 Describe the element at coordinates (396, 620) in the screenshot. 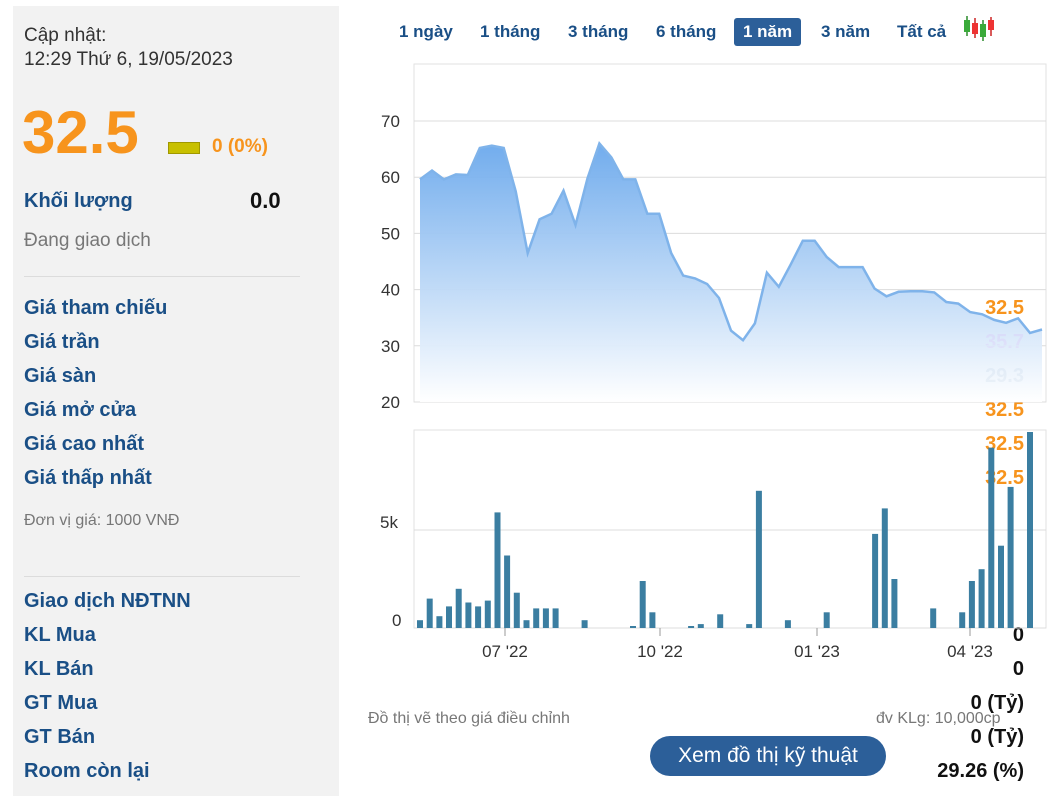

I see `volume-y-tick-label: 0` at that location.